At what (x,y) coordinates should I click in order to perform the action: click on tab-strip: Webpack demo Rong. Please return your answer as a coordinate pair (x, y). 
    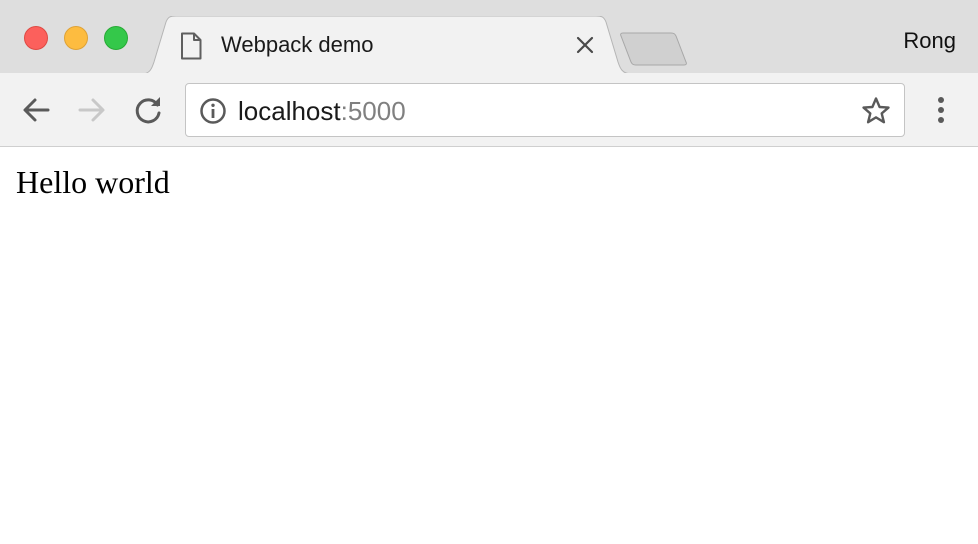
    Looking at the image, I should click on (489, 37).